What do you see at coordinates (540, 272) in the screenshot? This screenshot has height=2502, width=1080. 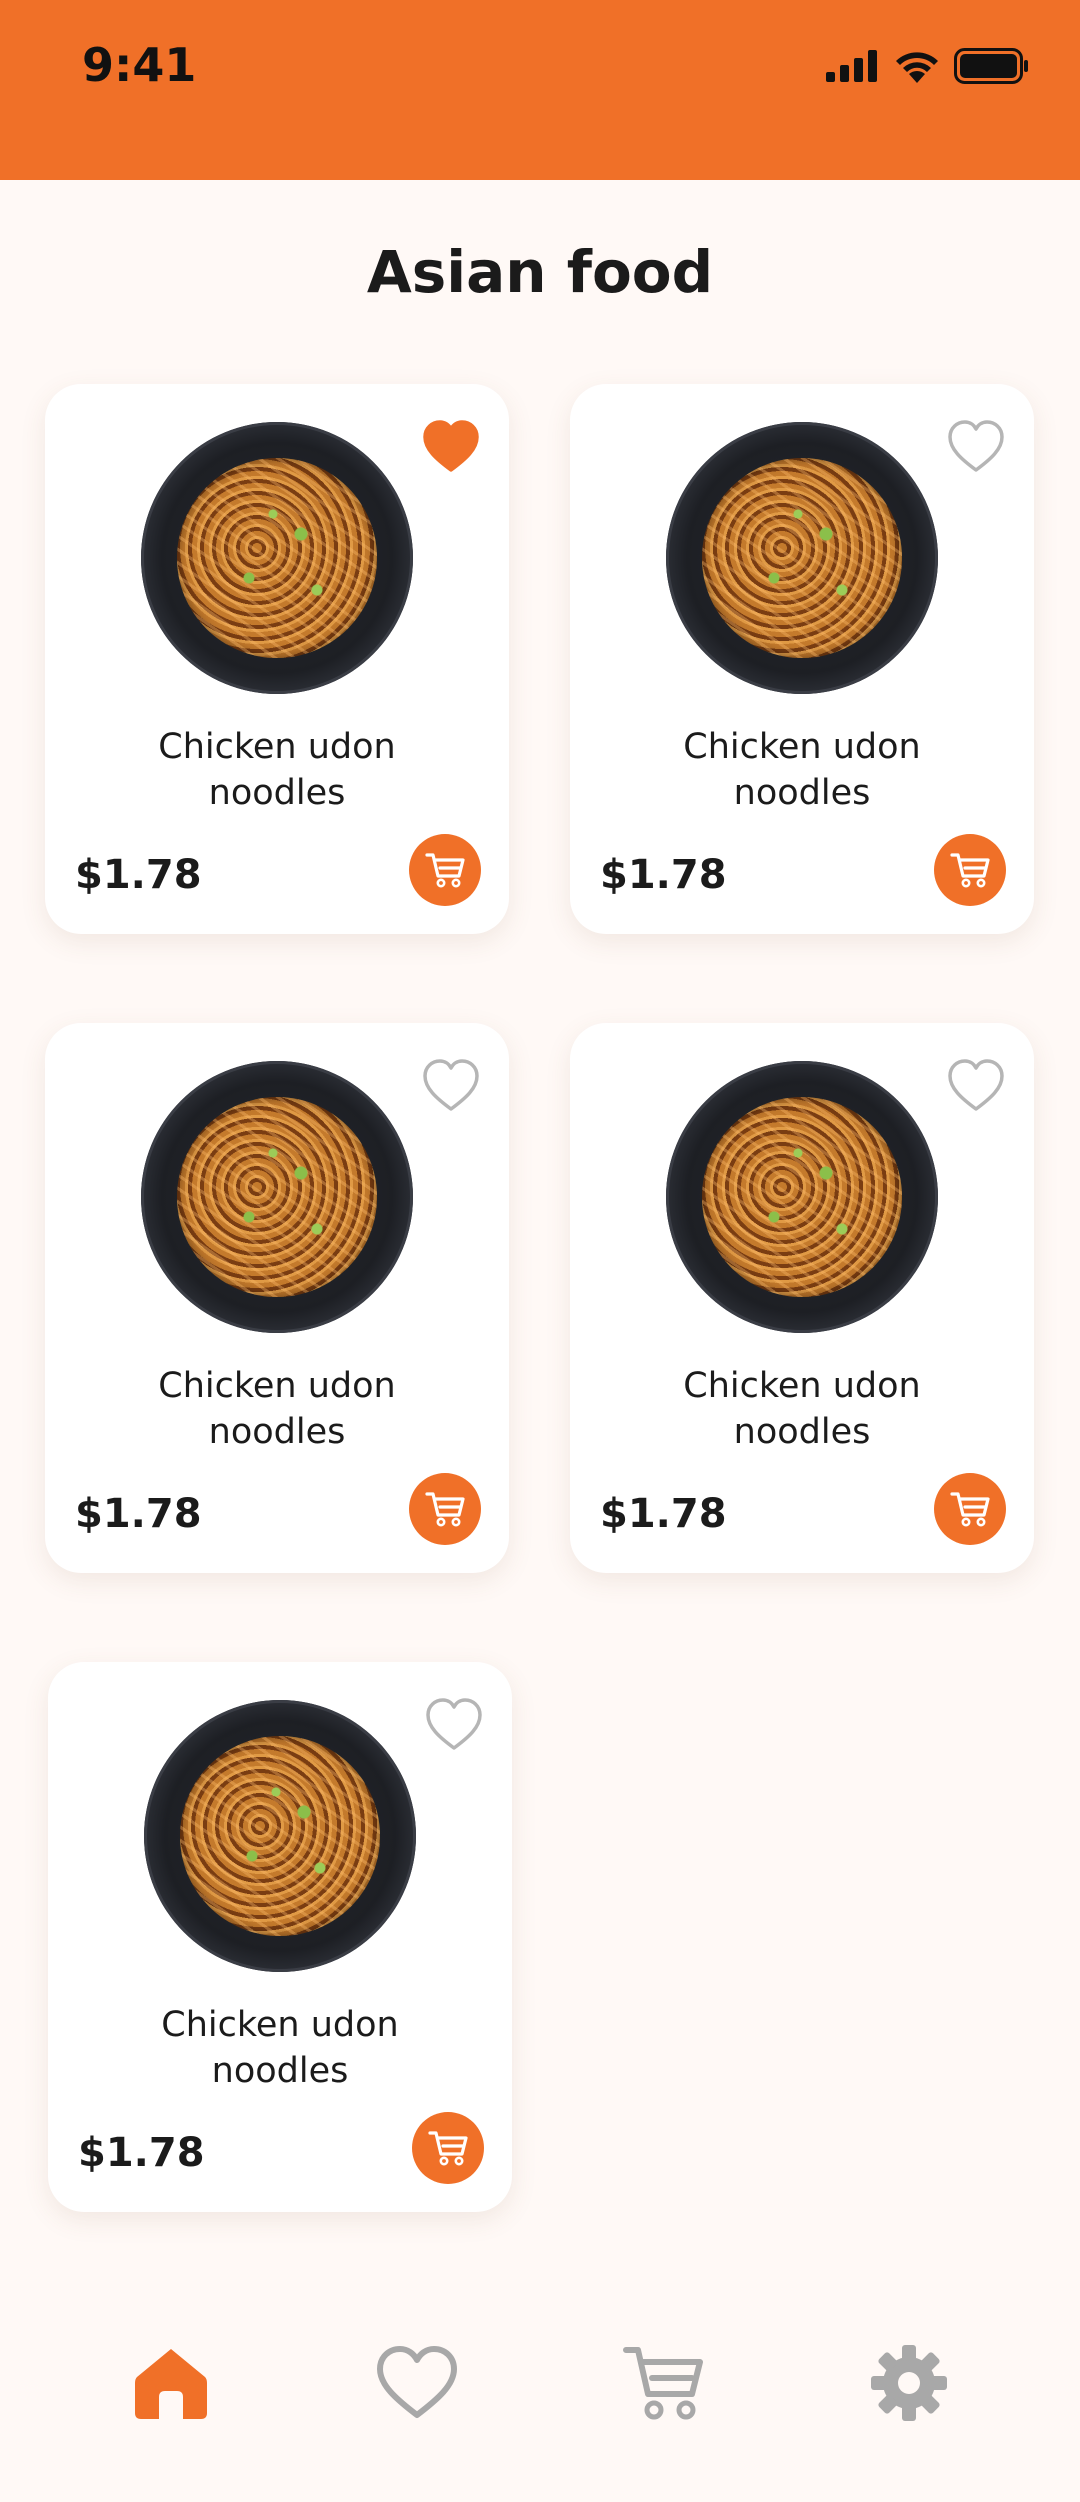 I see `page-title: Asian food` at bounding box center [540, 272].